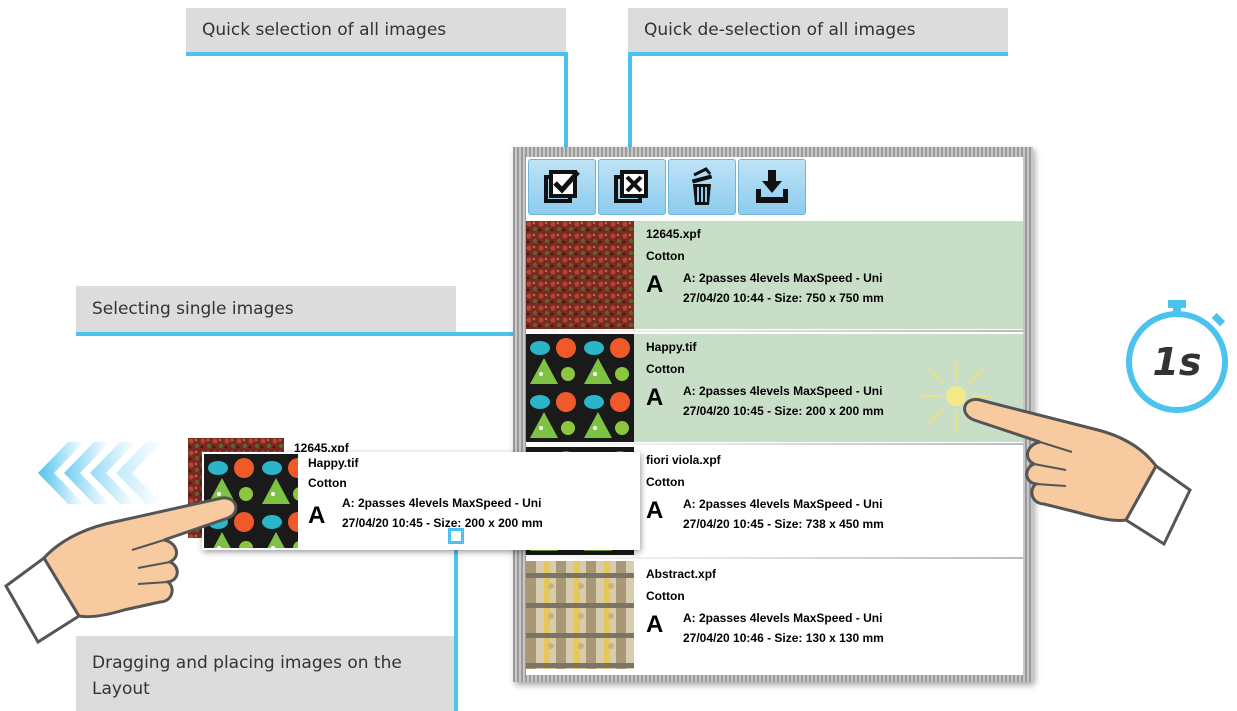 The height and width of the screenshot is (711, 1237). I want to click on trash-icon, so click(702, 186).